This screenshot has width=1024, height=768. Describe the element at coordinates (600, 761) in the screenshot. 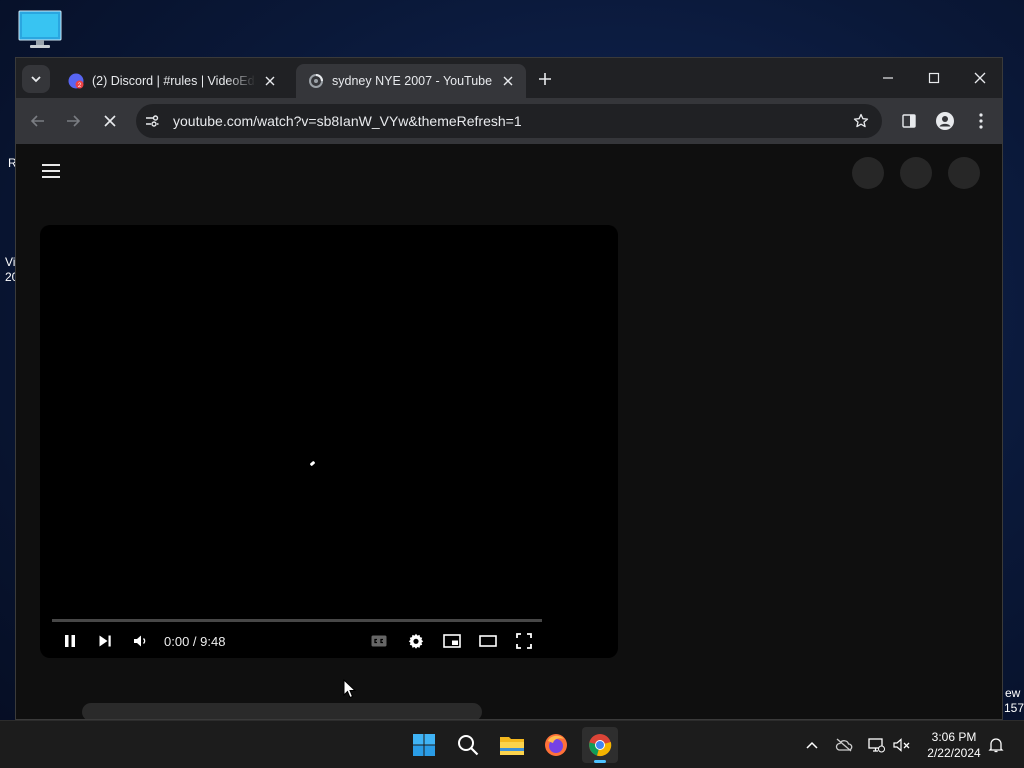

I see `running-indicator` at that location.